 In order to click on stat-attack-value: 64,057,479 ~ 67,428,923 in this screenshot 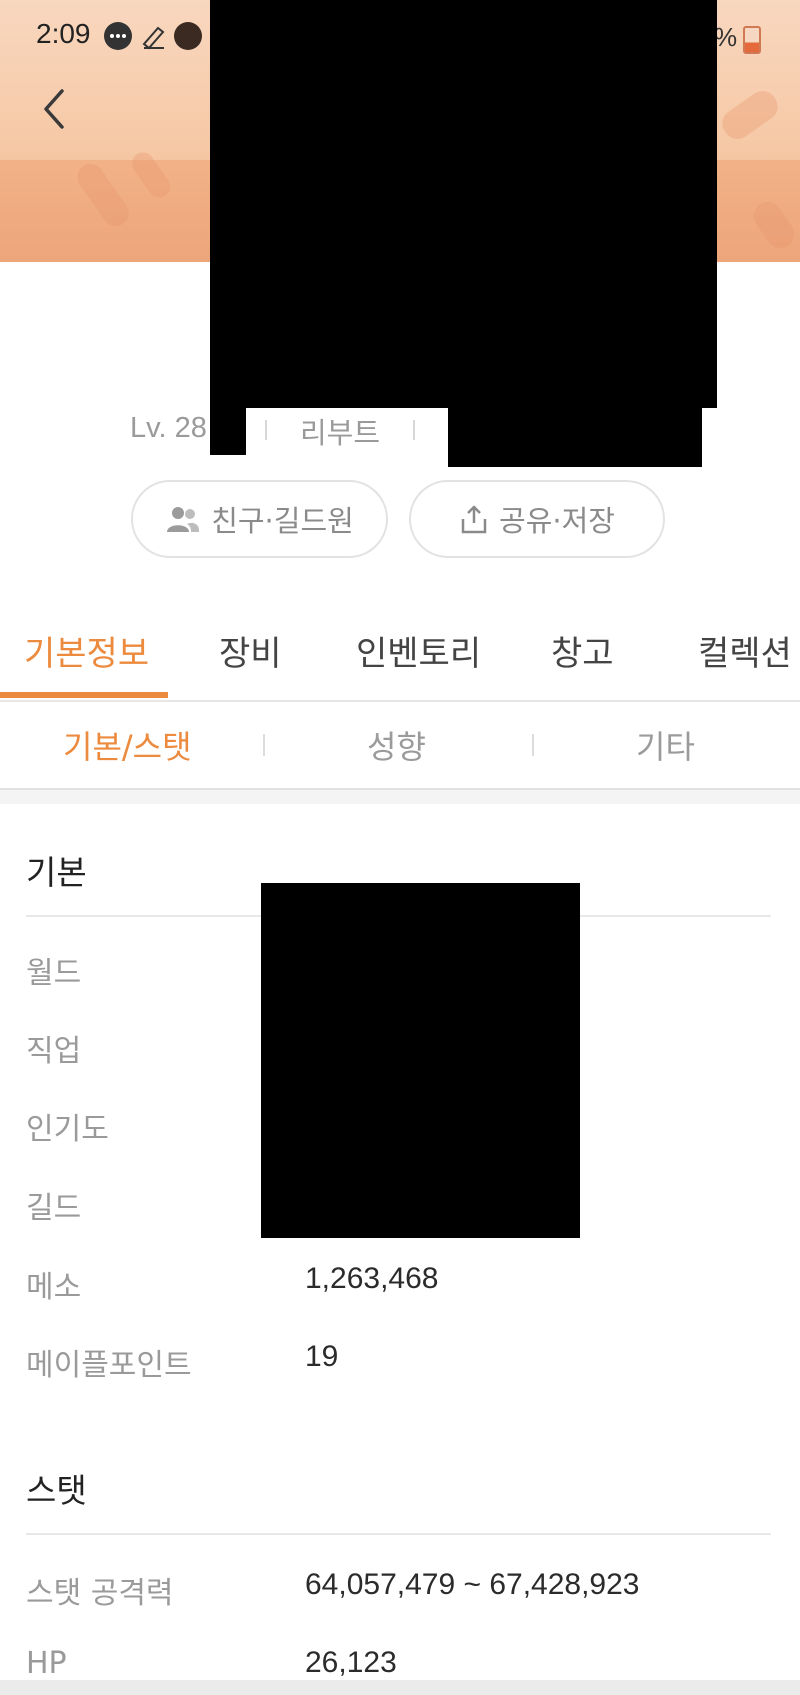, I will do `click(472, 1584)`.